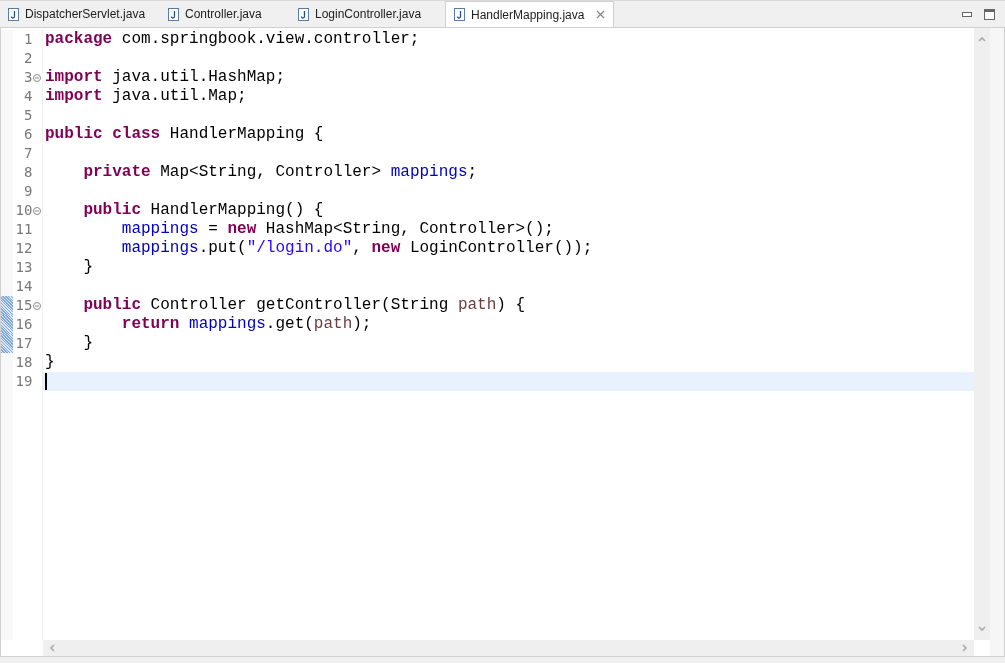 This screenshot has width=1005, height=663. What do you see at coordinates (27, 134) in the screenshot?
I see `line-number: 6` at bounding box center [27, 134].